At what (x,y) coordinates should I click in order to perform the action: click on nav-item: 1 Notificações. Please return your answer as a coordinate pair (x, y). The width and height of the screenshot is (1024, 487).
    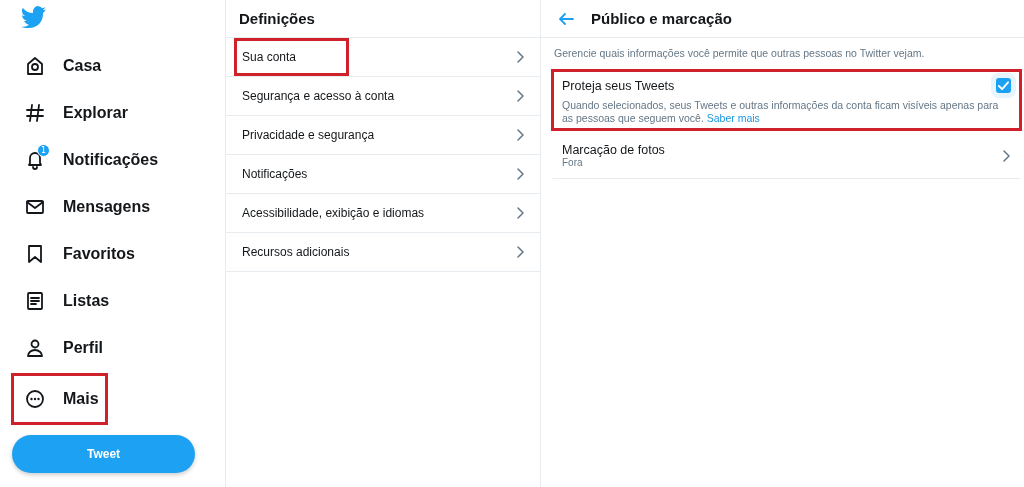
    Looking at the image, I should click on (92, 159).